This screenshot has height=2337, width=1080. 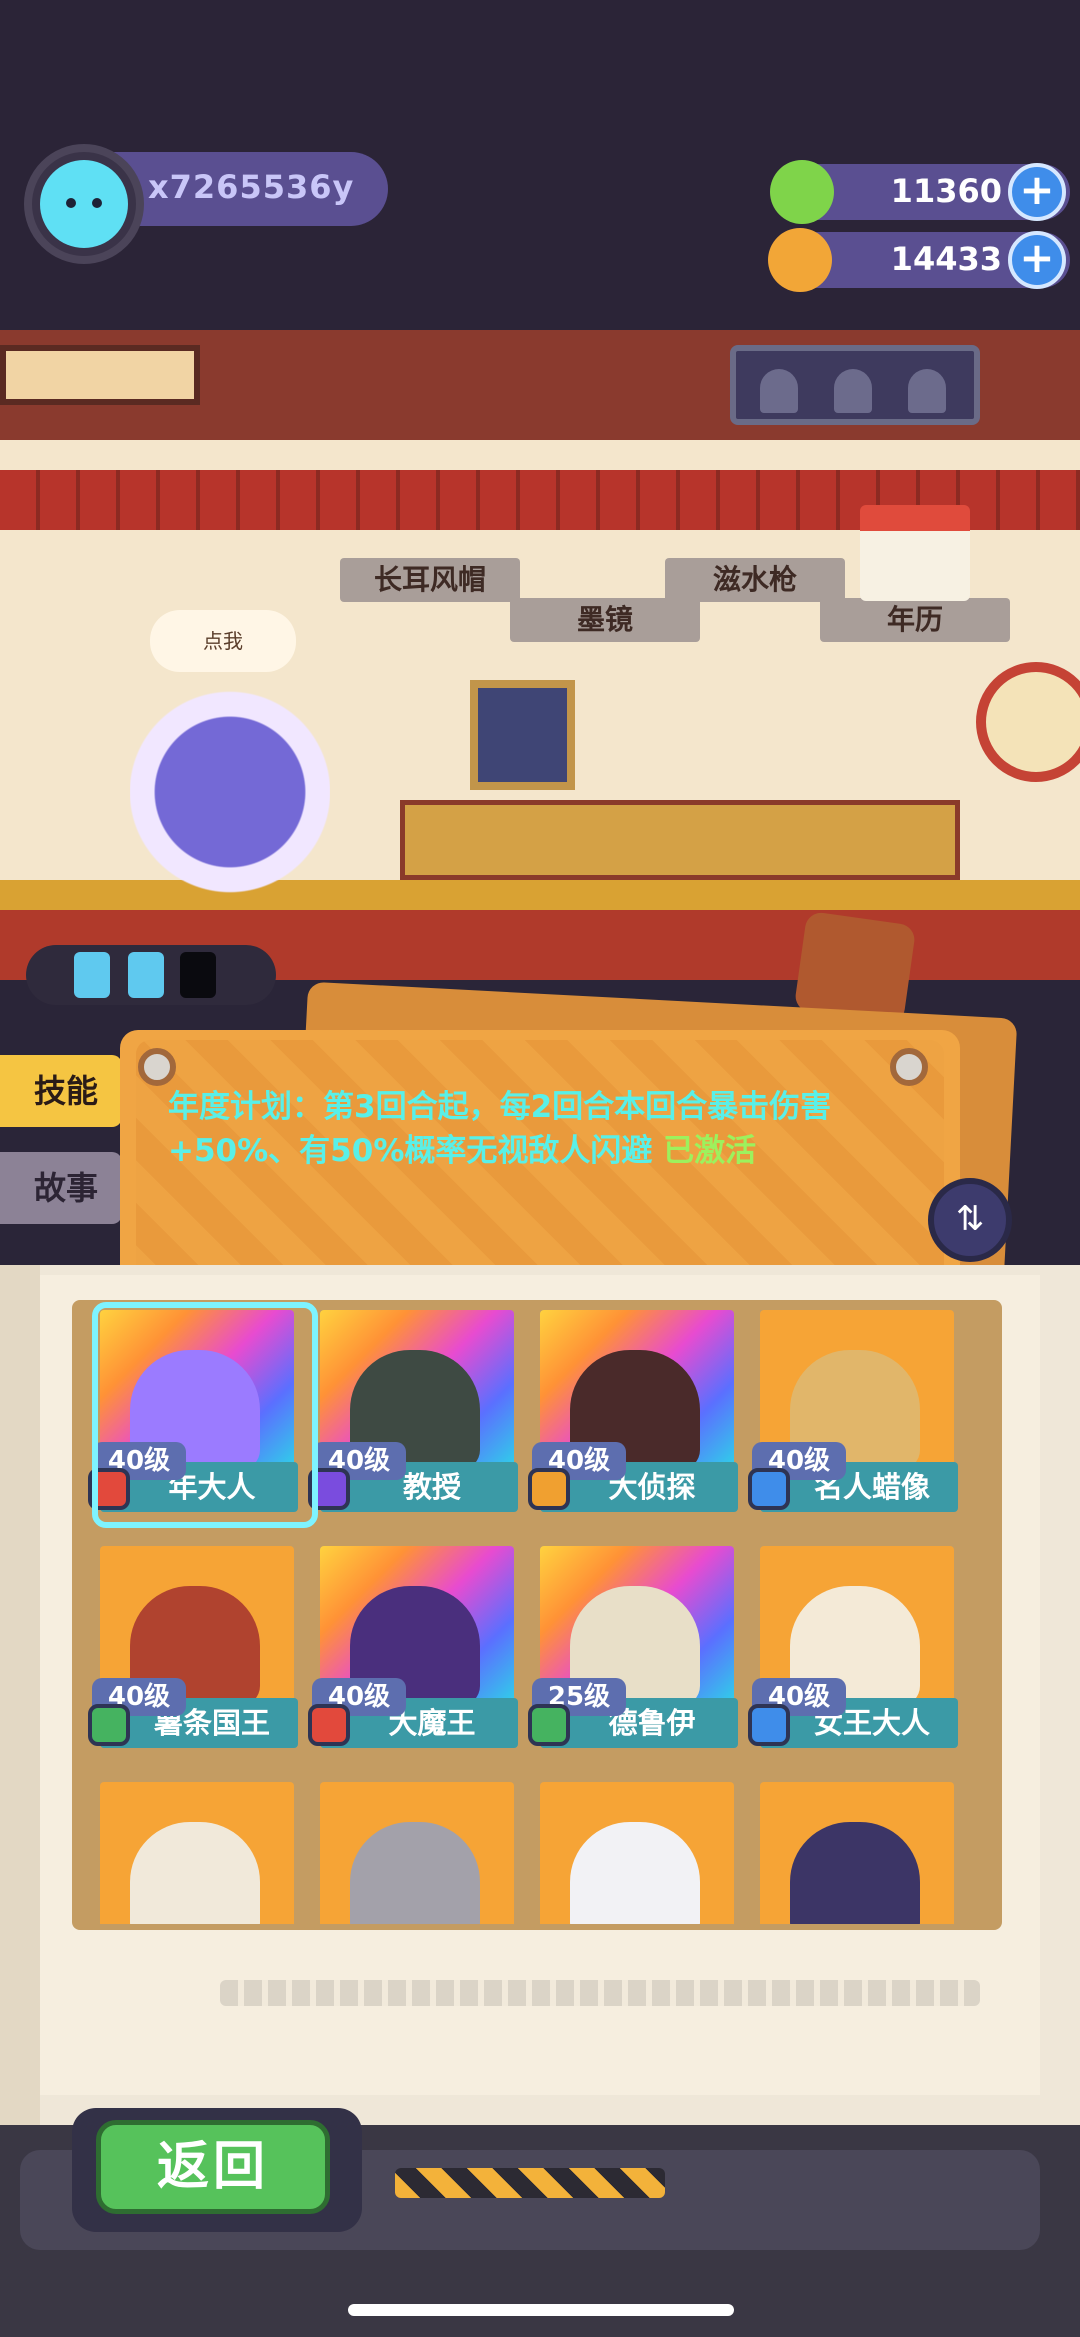 I want to click on skill-status: 已激活, so click(x=710, y=1151).